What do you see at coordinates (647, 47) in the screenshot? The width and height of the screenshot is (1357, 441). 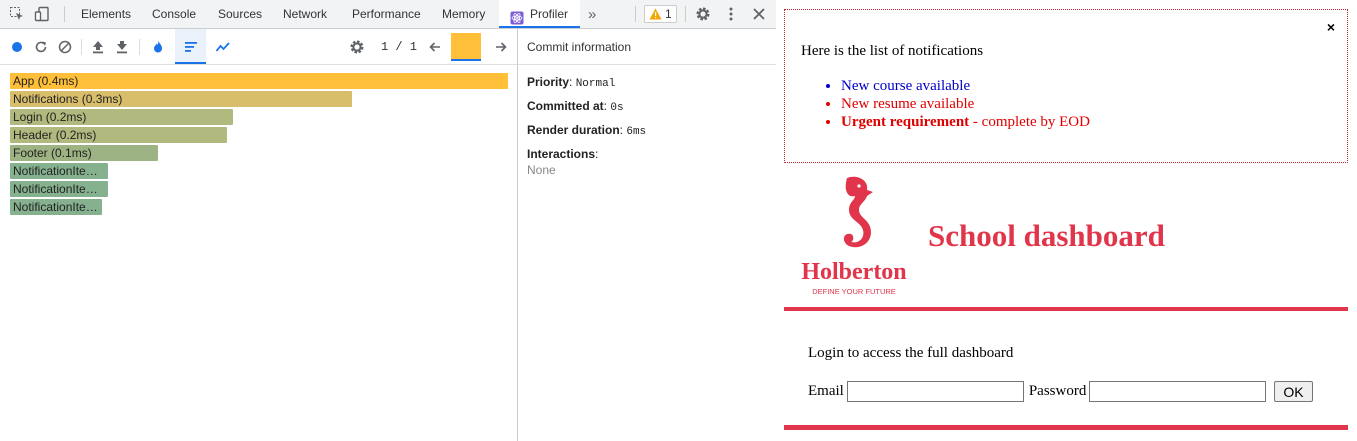 I see `commit-info-header: Commit information` at bounding box center [647, 47].